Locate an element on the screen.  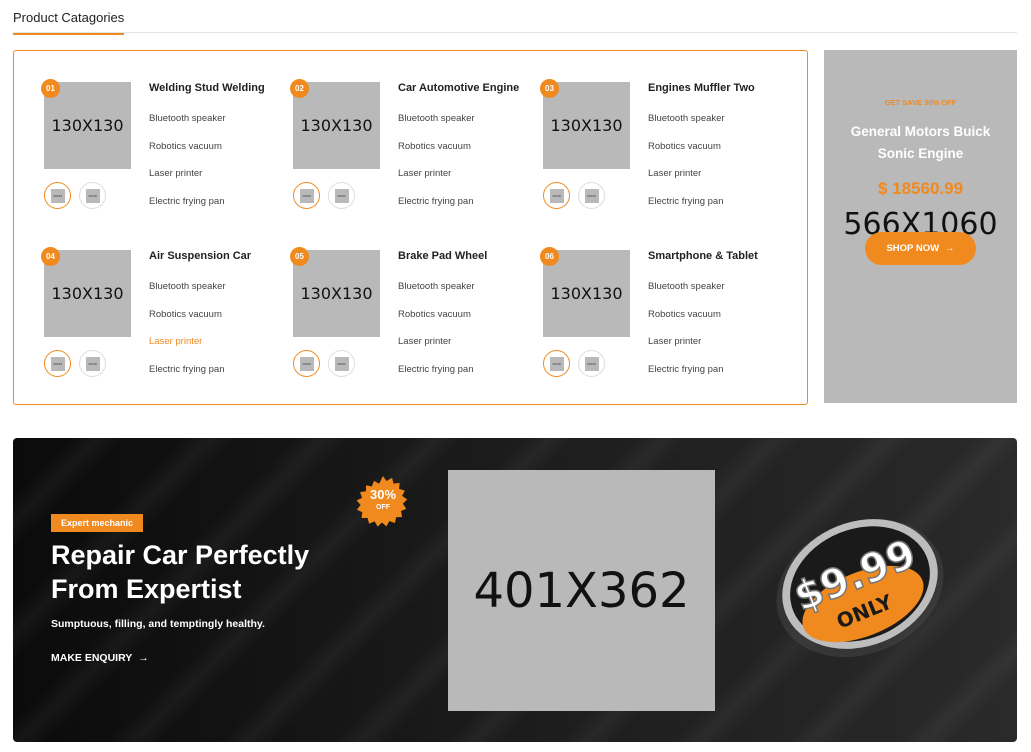
category-name: Smartphone & Tablet is located at coordinates (703, 256).